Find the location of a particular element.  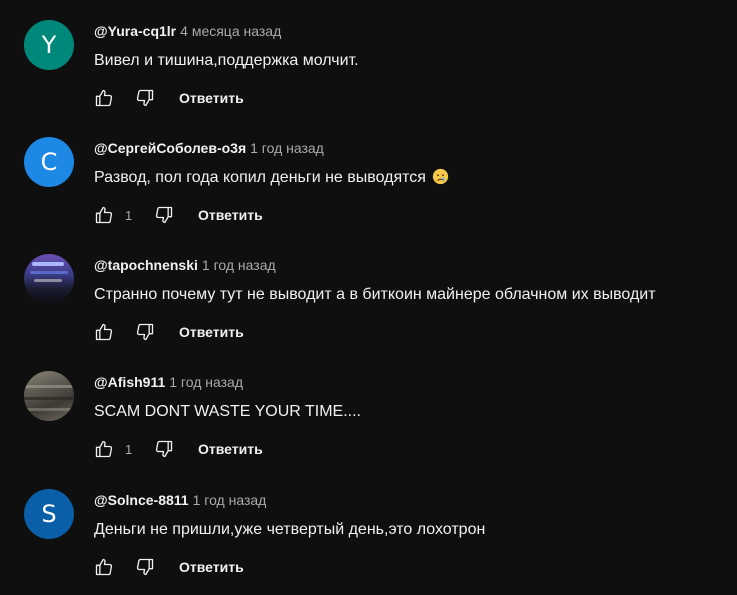

comment-author: @tapochnenski is located at coordinates (146, 265).